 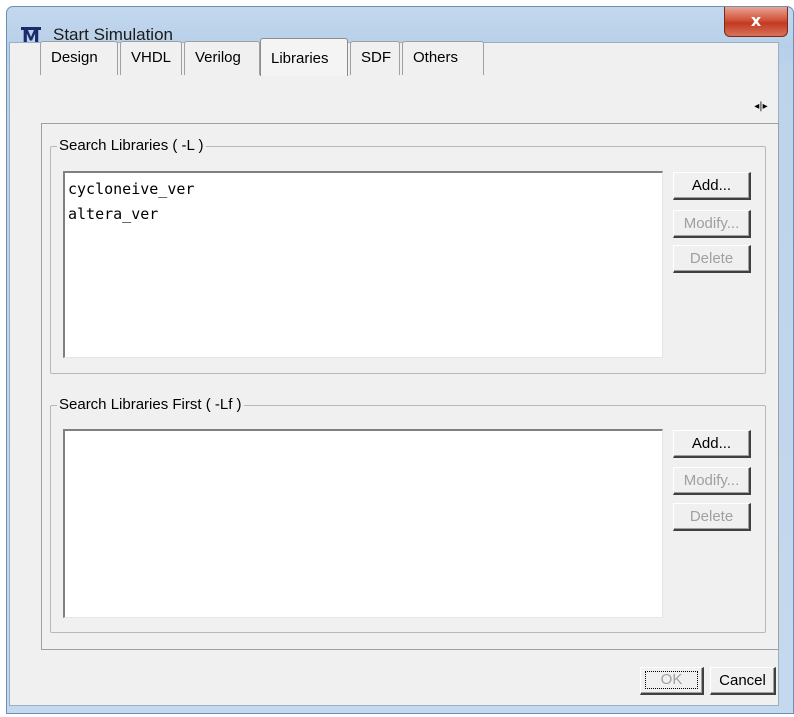 I want to click on close-icon: x, so click(x=756, y=20).